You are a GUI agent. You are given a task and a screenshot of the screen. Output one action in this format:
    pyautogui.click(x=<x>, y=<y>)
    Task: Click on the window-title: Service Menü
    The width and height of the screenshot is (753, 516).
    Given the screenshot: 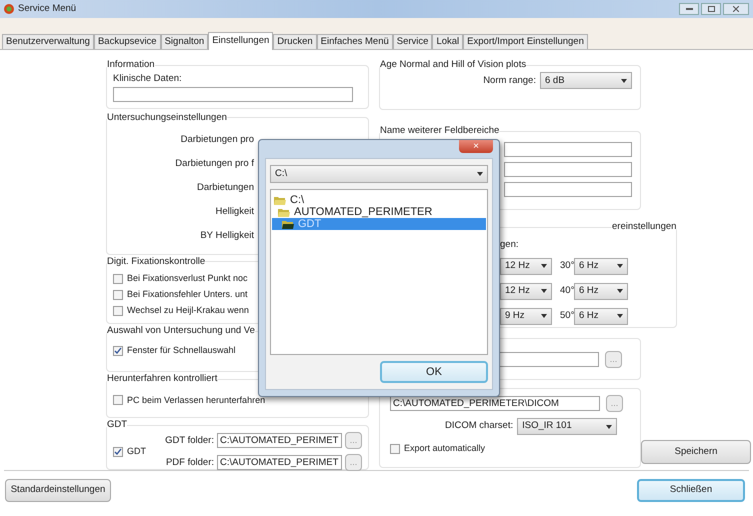 What is the action you would take?
    pyautogui.click(x=47, y=9)
    